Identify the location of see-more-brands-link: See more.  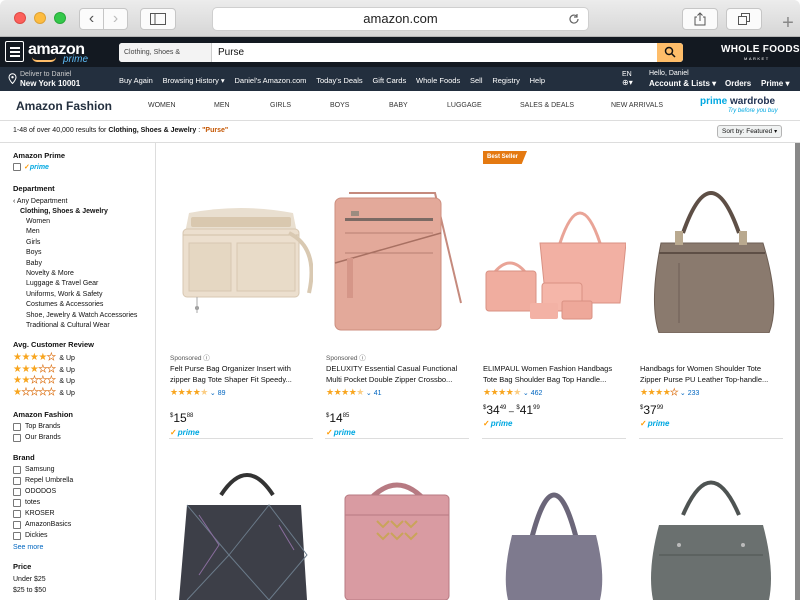
(28, 547).